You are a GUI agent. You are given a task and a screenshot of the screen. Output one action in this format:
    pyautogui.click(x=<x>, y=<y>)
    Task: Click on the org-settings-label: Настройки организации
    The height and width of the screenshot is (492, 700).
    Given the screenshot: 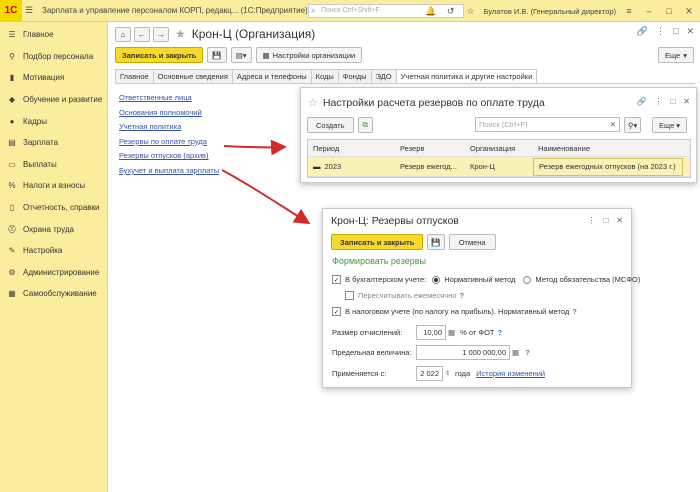 What is the action you would take?
    pyautogui.click(x=314, y=55)
    